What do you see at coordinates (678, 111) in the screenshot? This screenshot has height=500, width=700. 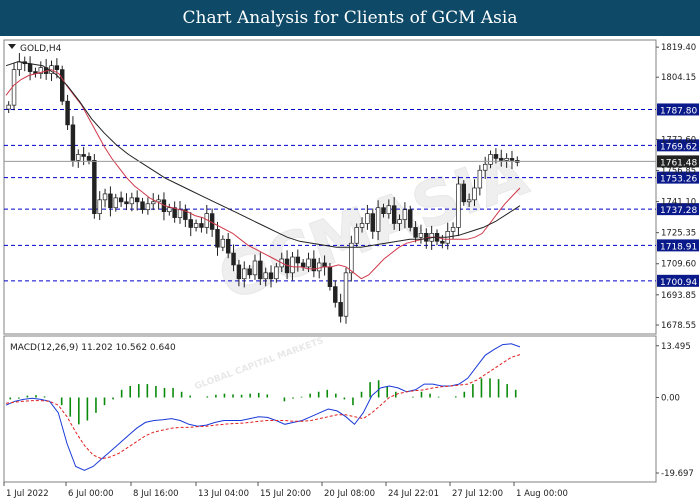 I see `sr-label: 1787.80` at bounding box center [678, 111].